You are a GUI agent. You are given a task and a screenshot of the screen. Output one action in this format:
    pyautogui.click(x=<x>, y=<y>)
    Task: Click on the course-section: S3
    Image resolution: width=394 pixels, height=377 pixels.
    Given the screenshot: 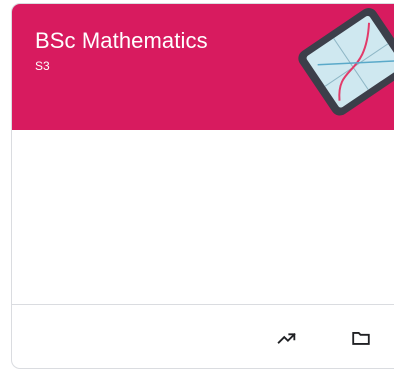 What is the action you would take?
    pyautogui.click(x=42, y=66)
    